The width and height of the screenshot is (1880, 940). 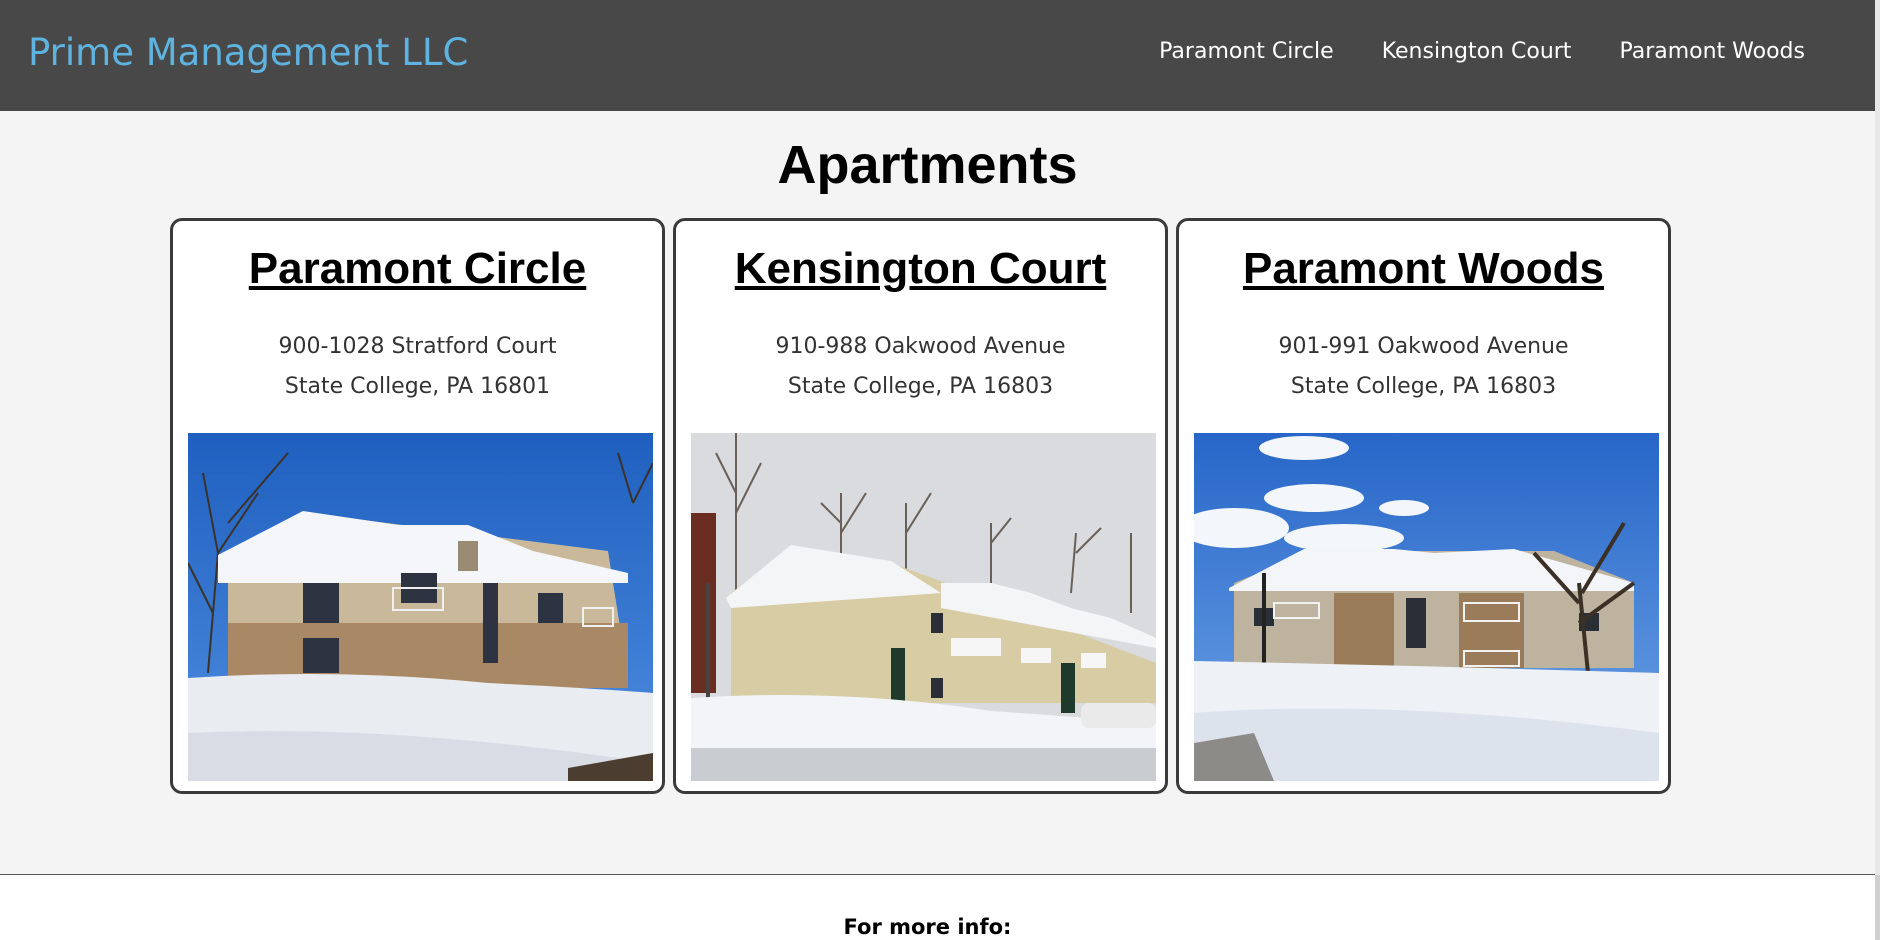 I want to click on scrollbar-thumb, so click(x=1877, y=437).